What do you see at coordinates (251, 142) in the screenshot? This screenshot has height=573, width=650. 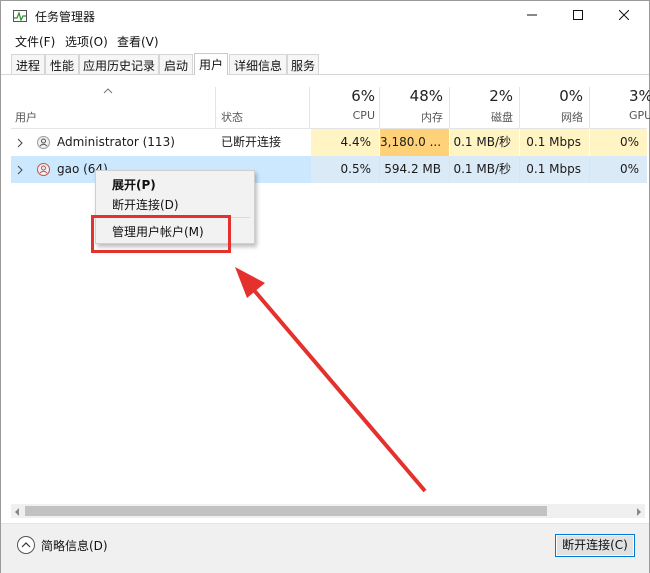 I see `row-status: 已断开连接` at bounding box center [251, 142].